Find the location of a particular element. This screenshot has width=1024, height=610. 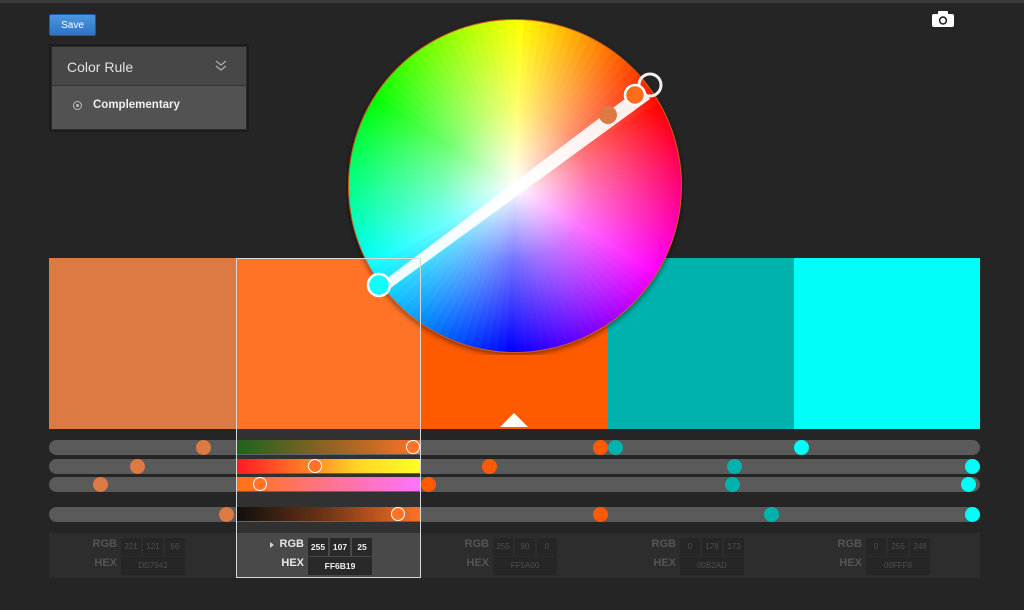

color-rule-title: Color Rule is located at coordinates (100, 67).